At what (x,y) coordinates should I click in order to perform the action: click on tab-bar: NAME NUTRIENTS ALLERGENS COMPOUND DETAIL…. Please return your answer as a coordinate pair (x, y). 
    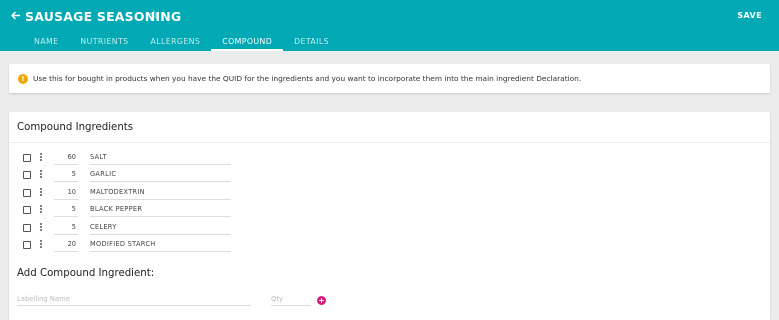
    Looking at the image, I should click on (181, 44).